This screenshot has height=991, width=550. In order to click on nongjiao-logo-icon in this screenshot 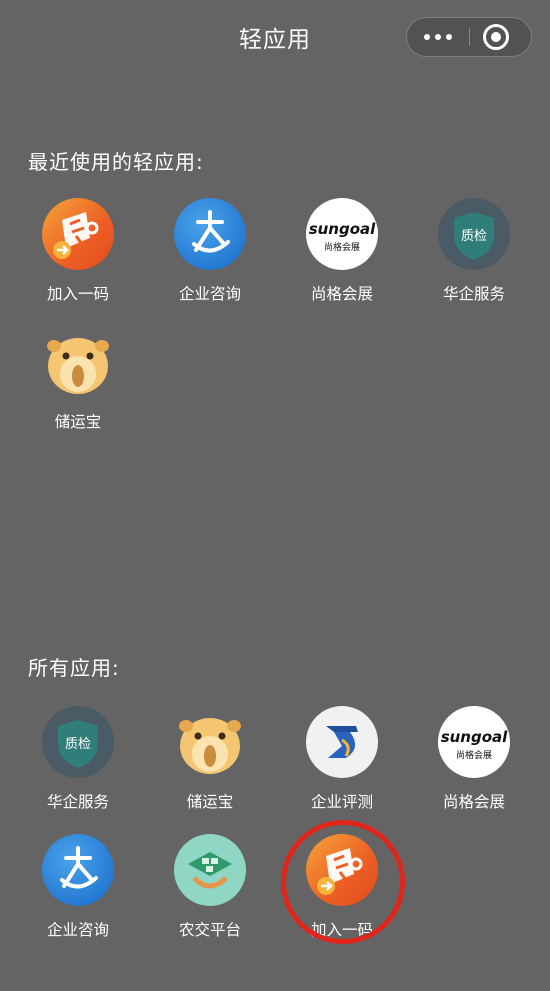, I will do `click(210, 870)`.